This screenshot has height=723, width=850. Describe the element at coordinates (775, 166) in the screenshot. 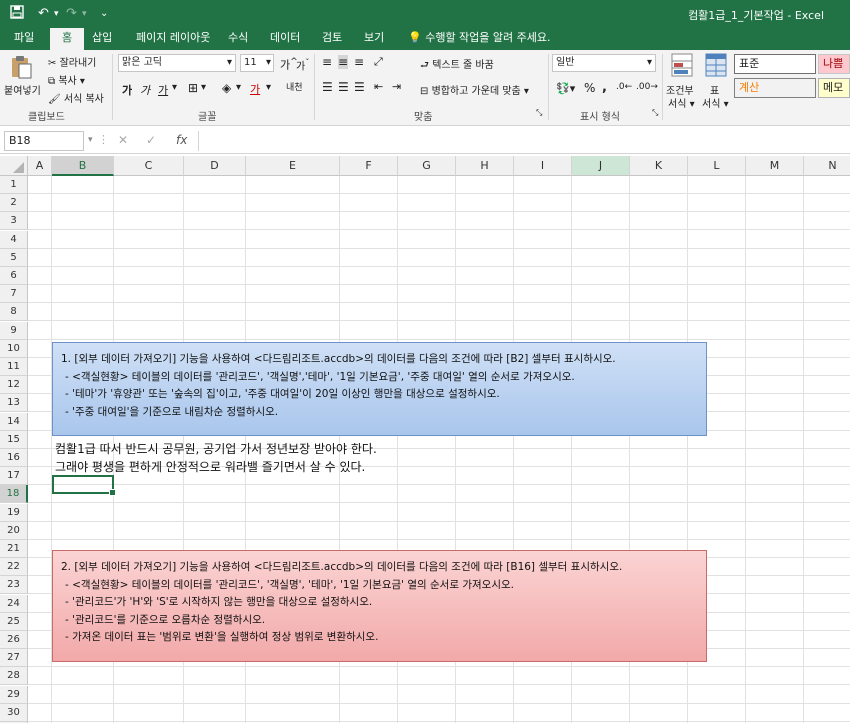

I see `column-header-m: M` at that location.